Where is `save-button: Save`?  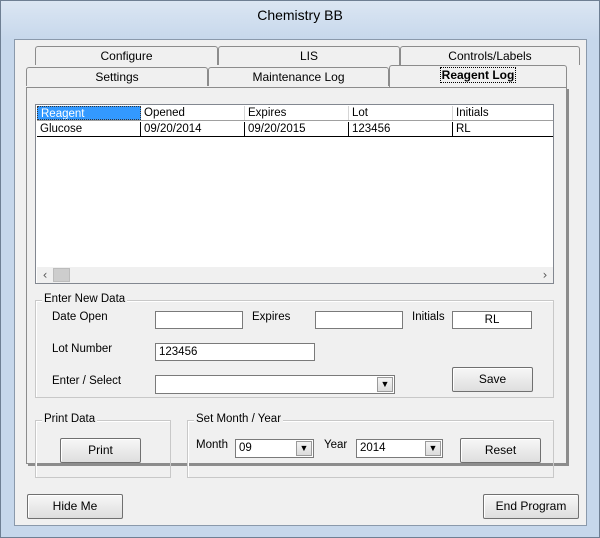
save-button: Save is located at coordinates (492, 379).